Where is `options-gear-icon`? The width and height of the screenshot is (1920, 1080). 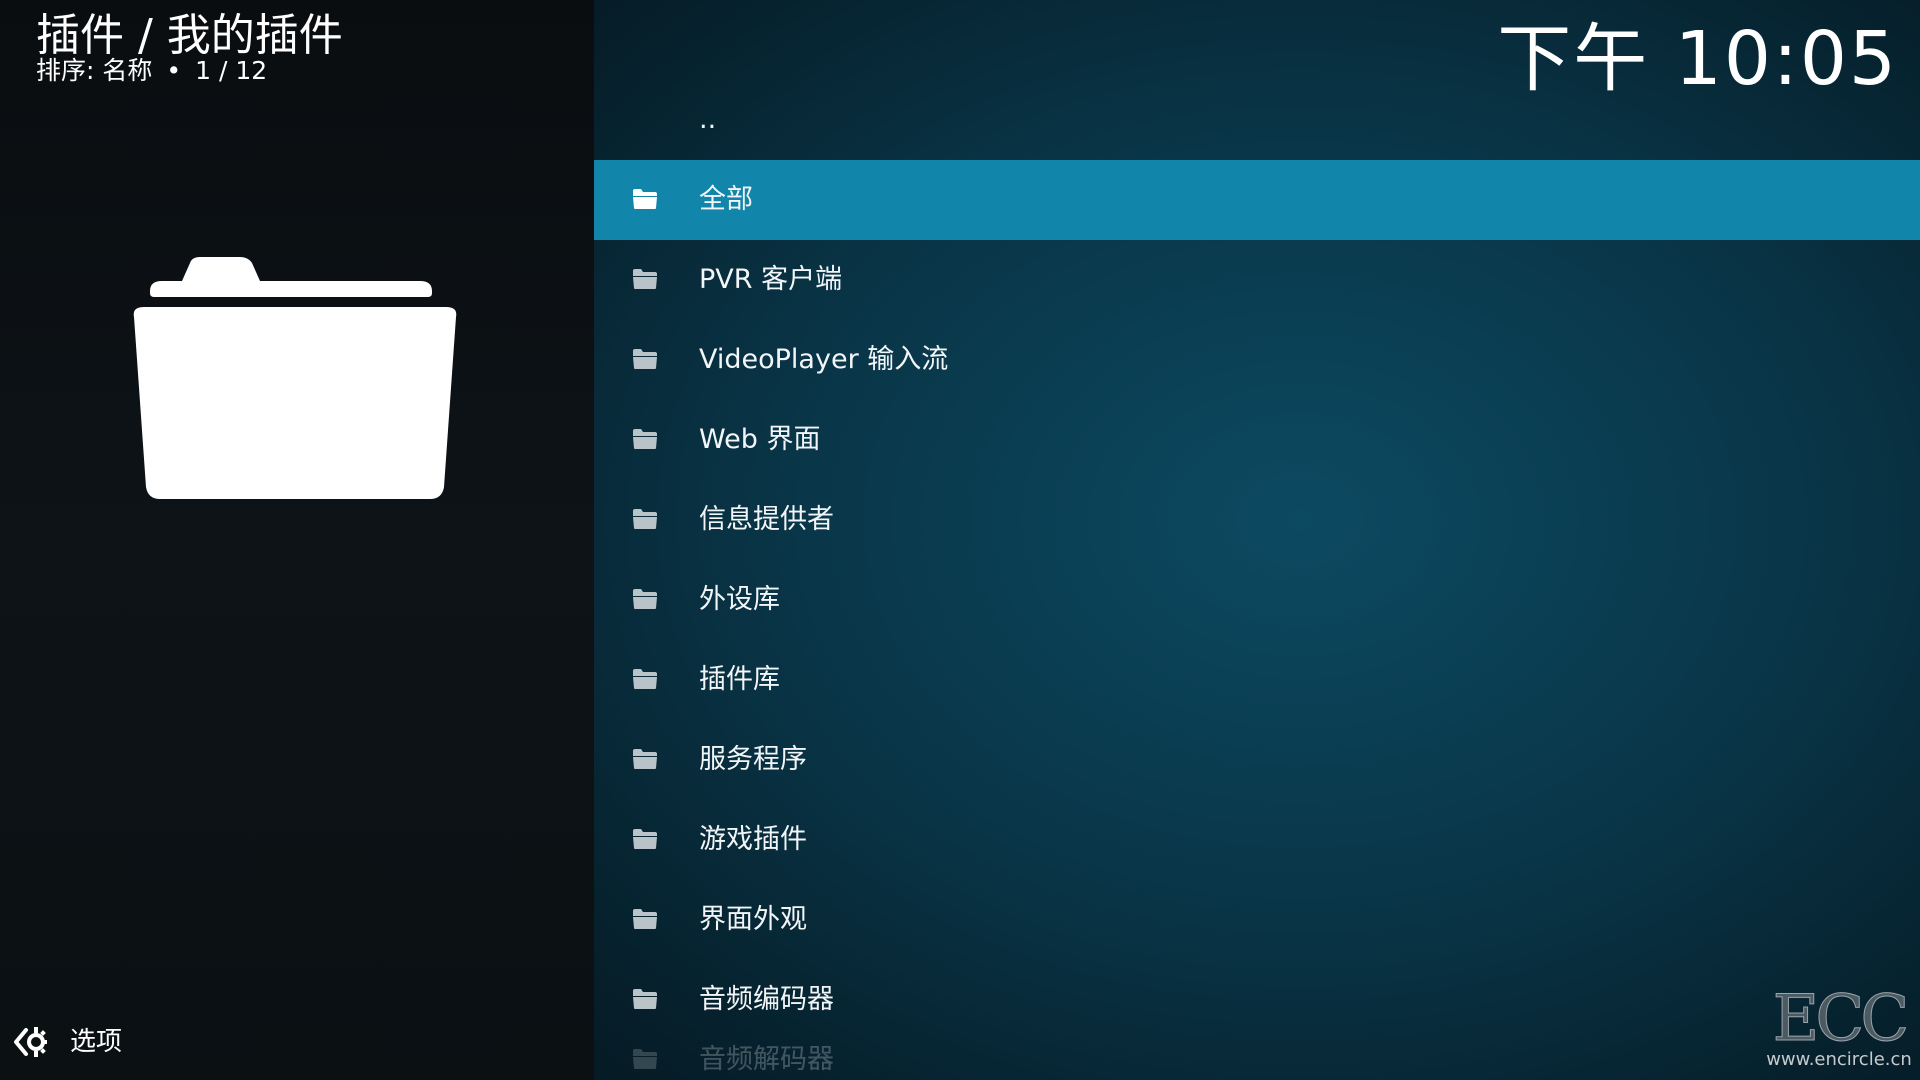 options-gear-icon is located at coordinates (30, 1042).